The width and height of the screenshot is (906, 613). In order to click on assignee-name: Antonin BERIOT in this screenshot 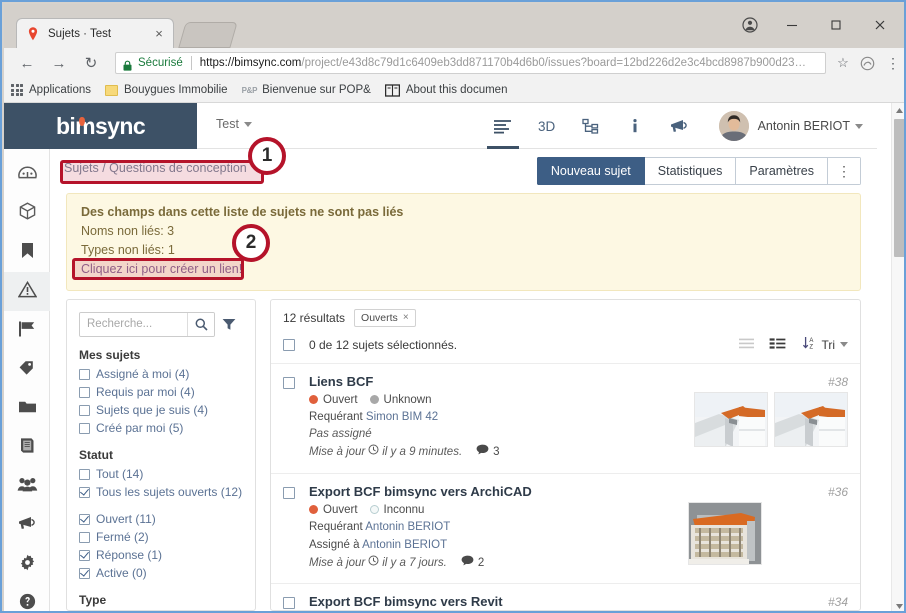, I will do `click(404, 545)`.